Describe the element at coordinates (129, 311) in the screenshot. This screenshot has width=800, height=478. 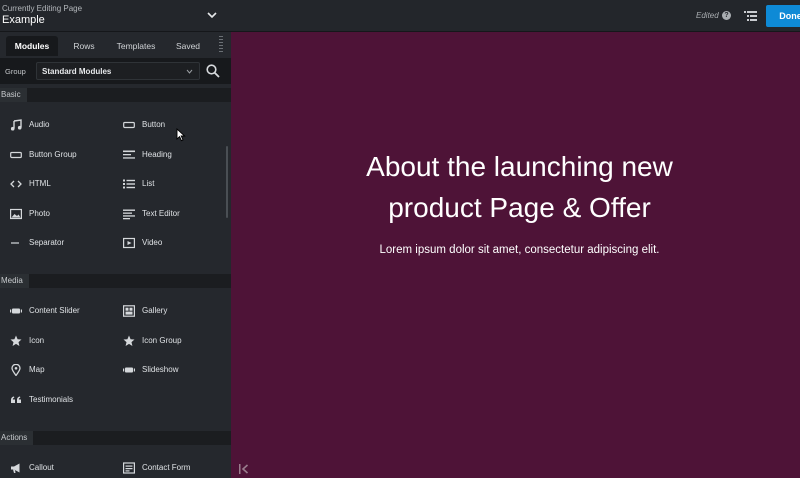
I see `gallery-icon` at that location.